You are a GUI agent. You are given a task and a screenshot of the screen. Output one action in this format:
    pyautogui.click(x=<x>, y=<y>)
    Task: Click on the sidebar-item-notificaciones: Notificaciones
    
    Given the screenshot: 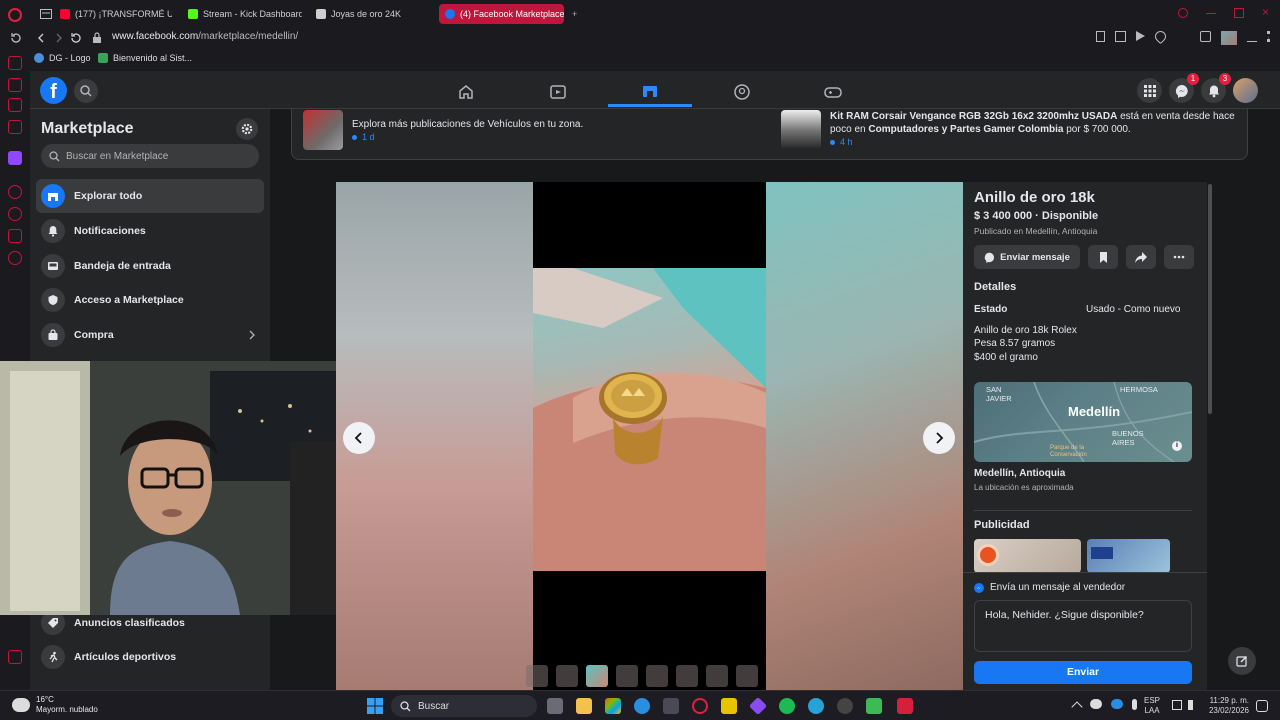 What is the action you would take?
    pyautogui.click(x=150, y=231)
    